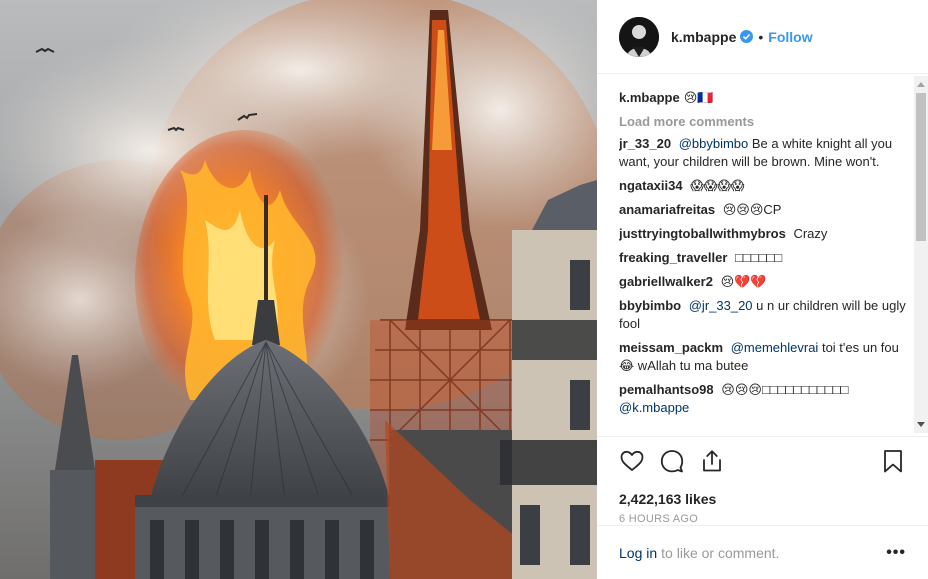 The image size is (928, 579). I want to click on comment-mention: @k.mbappe, so click(654, 407).